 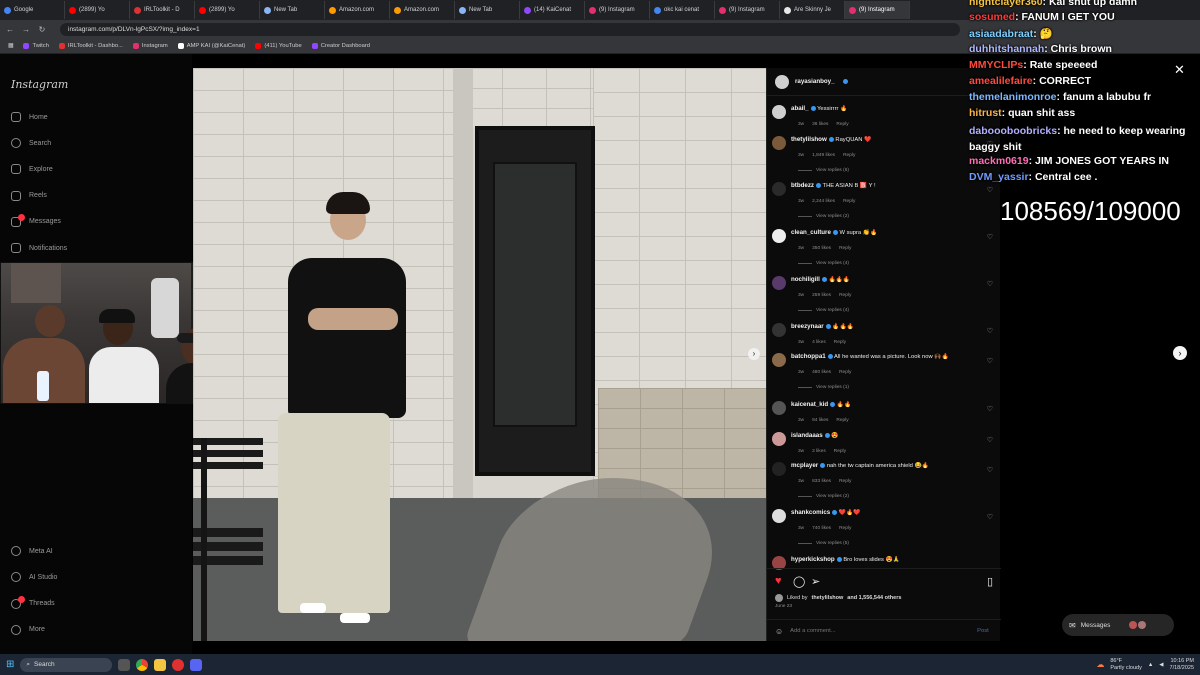 I want to click on chat-username: nightclayer360, so click(x=1006, y=4).